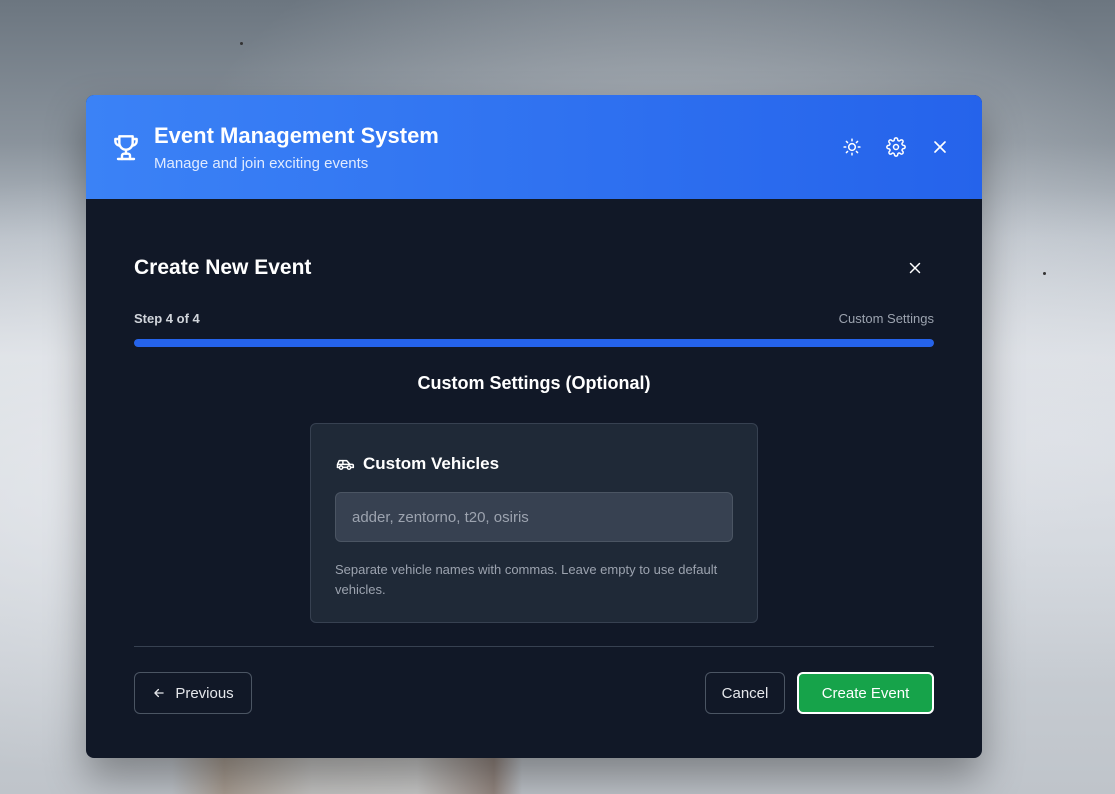  Describe the element at coordinates (296, 135) in the screenshot. I see `app-title: Event Management System` at that location.